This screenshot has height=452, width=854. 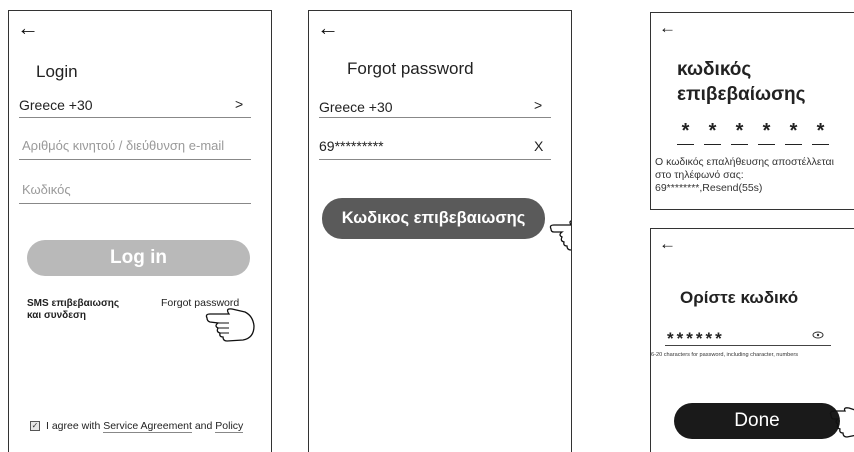 I want to click on sms-login-line2: και συνδεση, so click(x=56, y=315).